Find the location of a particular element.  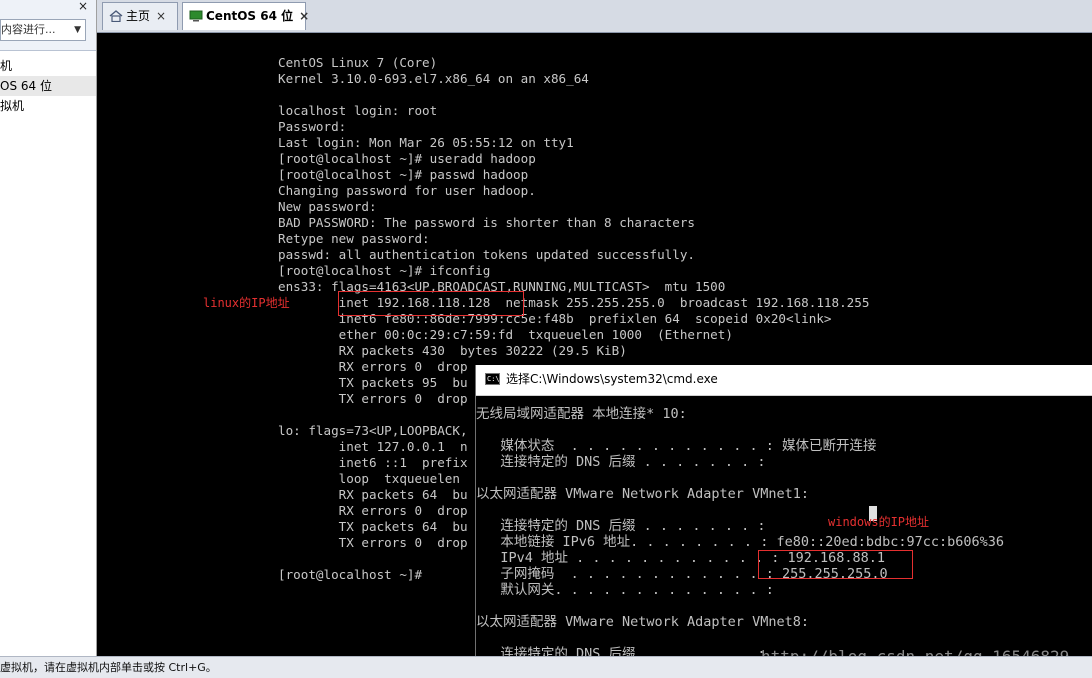

library-item-centos: OS 64 位 is located at coordinates (48, 86).